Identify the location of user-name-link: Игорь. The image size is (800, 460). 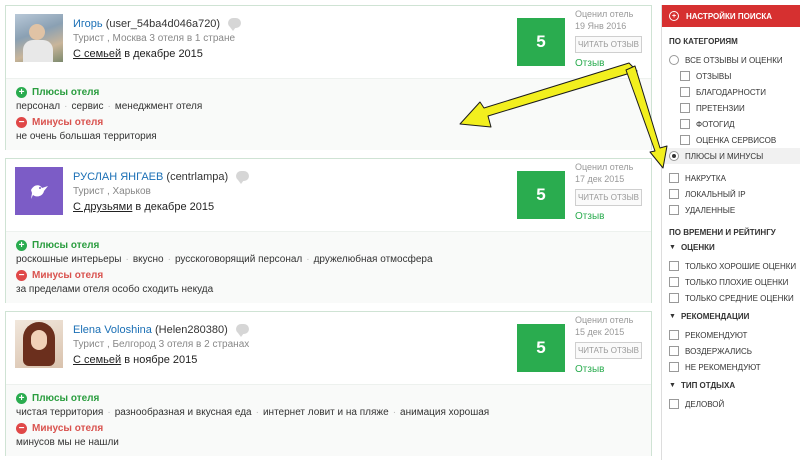
(88, 24).